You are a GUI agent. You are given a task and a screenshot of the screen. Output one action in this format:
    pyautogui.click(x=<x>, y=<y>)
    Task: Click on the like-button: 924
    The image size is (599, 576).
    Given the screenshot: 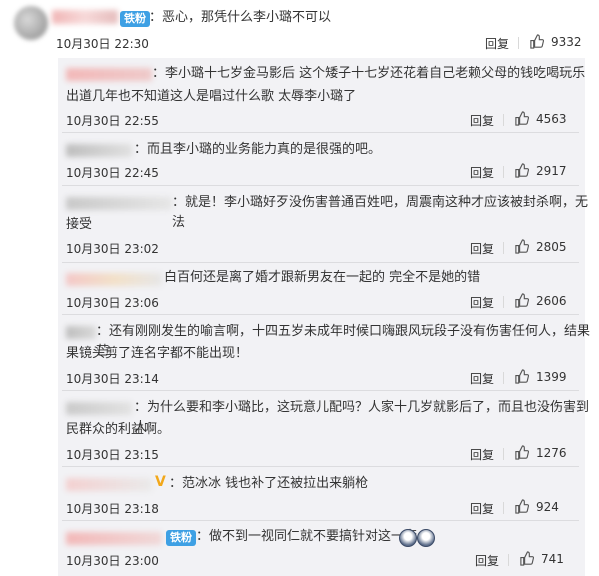 What is the action you would take?
    pyautogui.click(x=536, y=506)
    